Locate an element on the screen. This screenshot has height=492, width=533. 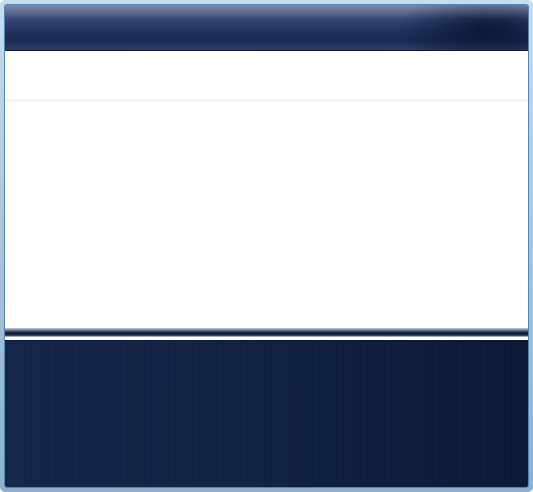
section-divider is located at coordinates (266, 334).